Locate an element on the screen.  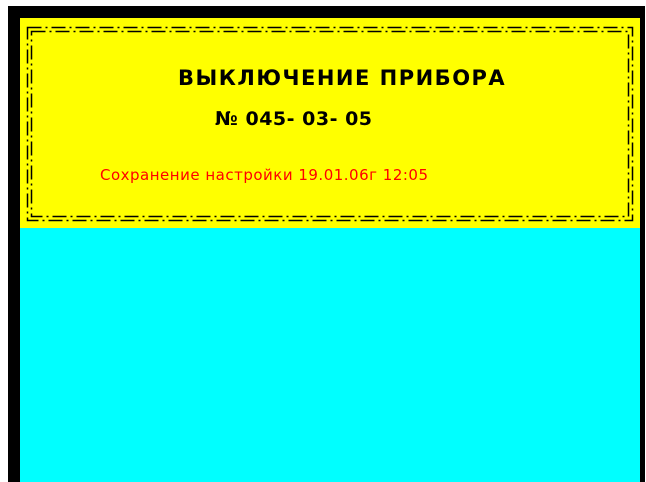
panel-title: ВЫКЛЮЧЕНИЕ ПРИБОРА is located at coordinates (342, 78).